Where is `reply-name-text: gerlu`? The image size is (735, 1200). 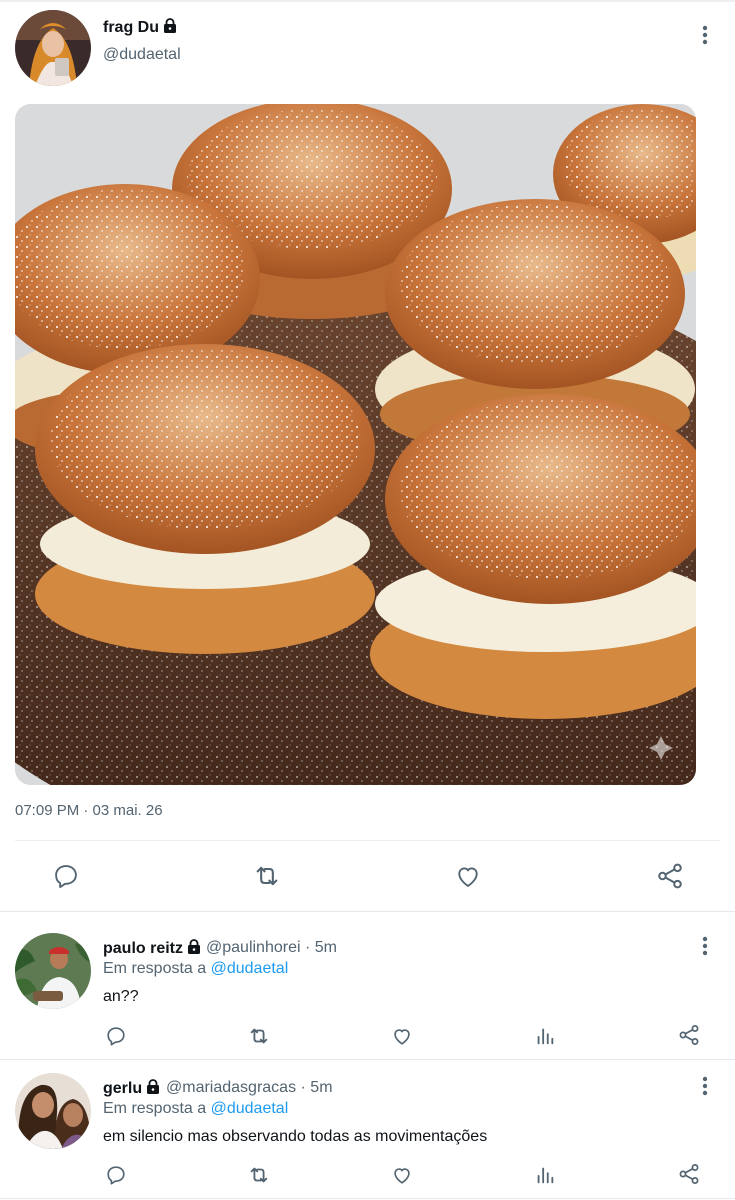
reply-name-text: gerlu is located at coordinates (122, 1088).